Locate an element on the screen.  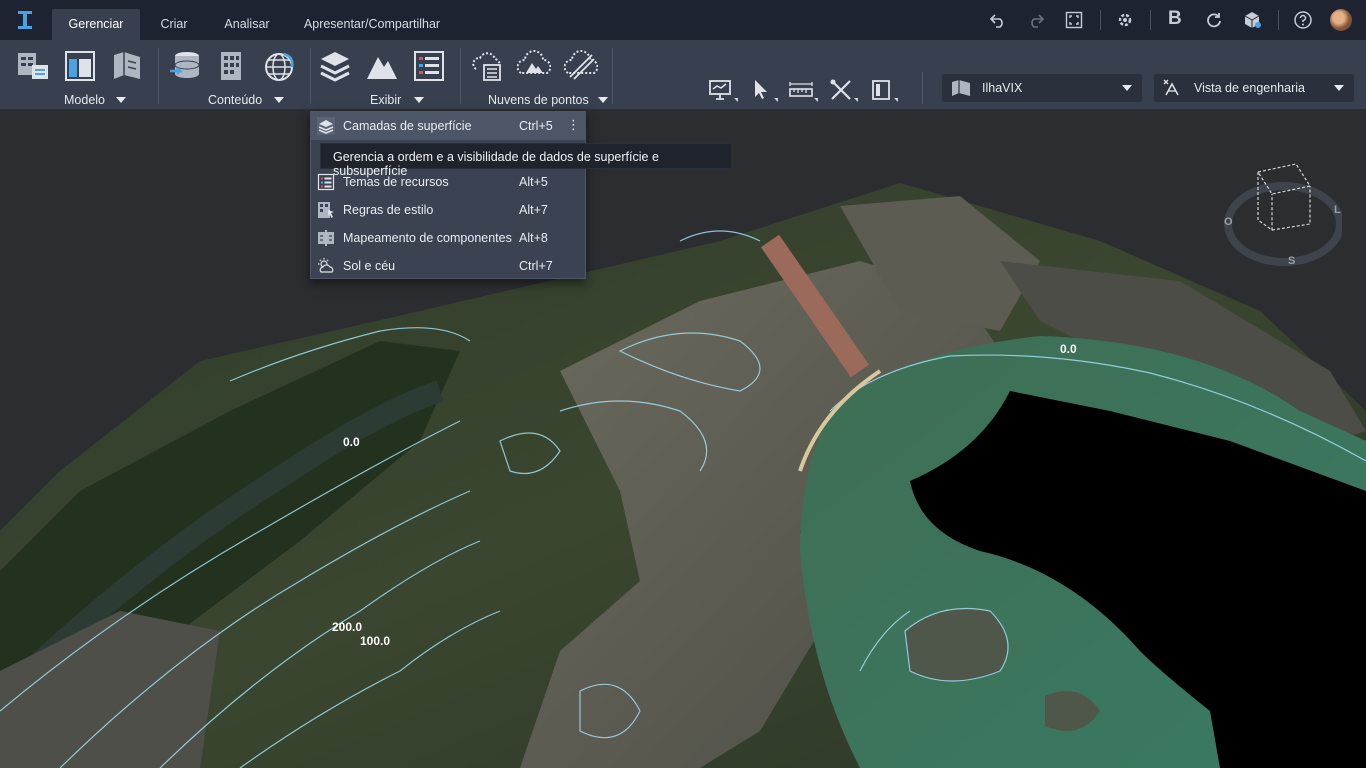
tab-apresentar-compartilhar: Apresentar/Compartilhar is located at coordinates (372, 24).